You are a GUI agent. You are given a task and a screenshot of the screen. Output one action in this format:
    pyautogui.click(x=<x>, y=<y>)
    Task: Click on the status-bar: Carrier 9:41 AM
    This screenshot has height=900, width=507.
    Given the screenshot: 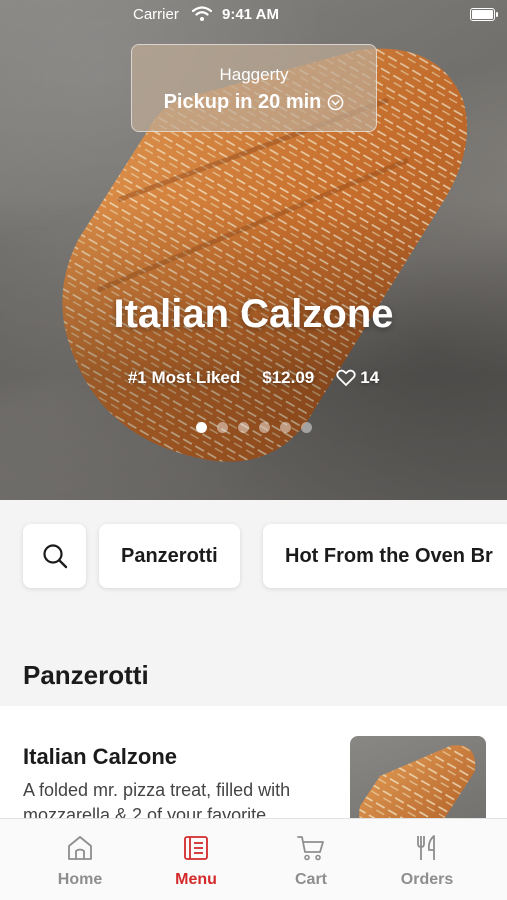 What is the action you would take?
    pyautogui.click(x=253, y=15)
    